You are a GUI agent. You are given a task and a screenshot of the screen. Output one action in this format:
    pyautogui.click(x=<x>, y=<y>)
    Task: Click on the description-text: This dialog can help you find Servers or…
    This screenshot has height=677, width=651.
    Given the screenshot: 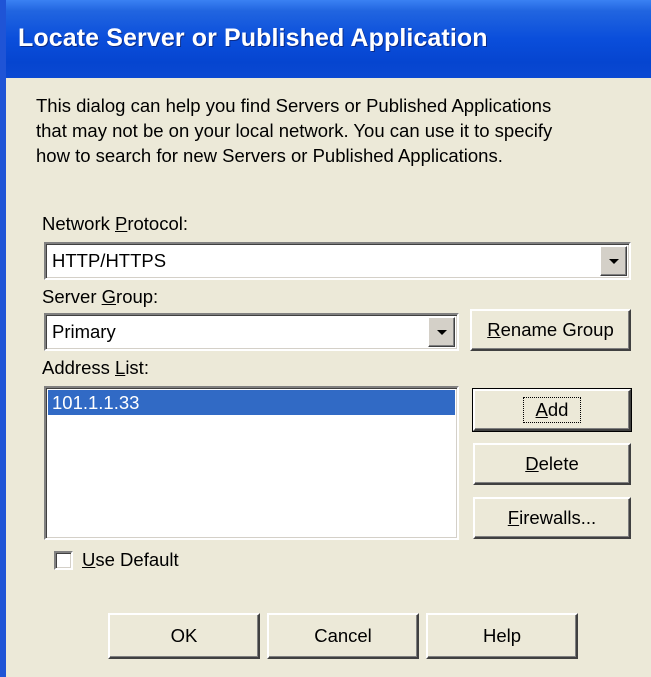 What is the action you would take?
    pyautogui.click(x=342, y=130)
    